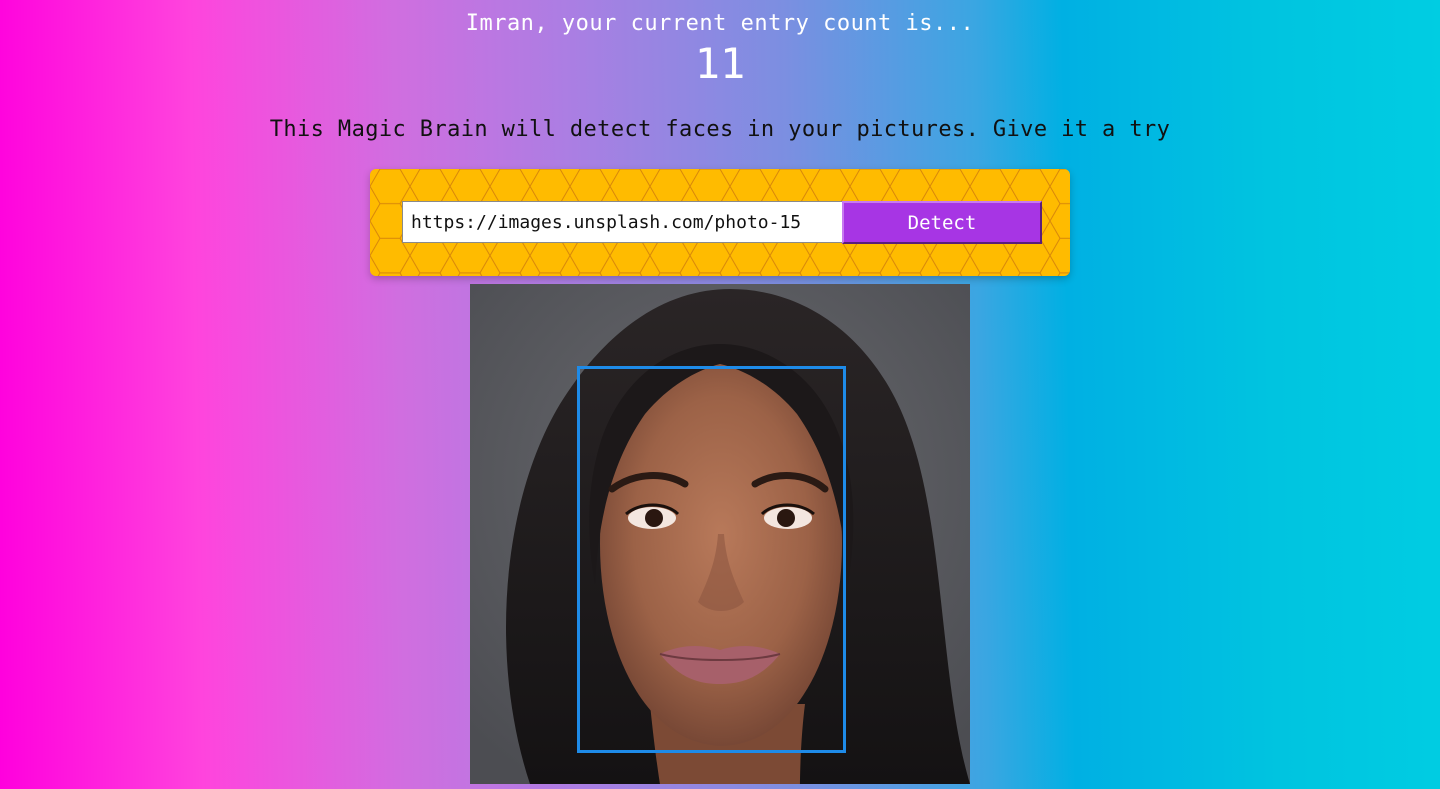 The height and width of the screenshot is (789, 1440). What do you see at coordinates (942, 222) in the screenshot?
I see `detect-button: Detect` at bounding box center [942, 222].